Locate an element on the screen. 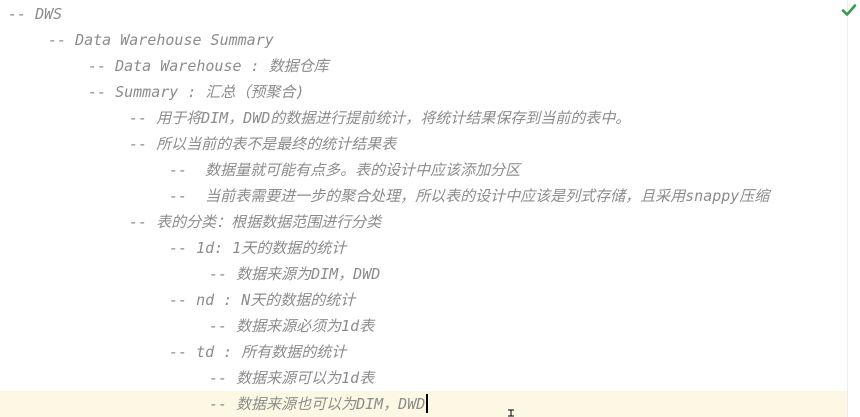  code-line: -- 数据来源必须为1d表 is located at coordinates (424, 326).